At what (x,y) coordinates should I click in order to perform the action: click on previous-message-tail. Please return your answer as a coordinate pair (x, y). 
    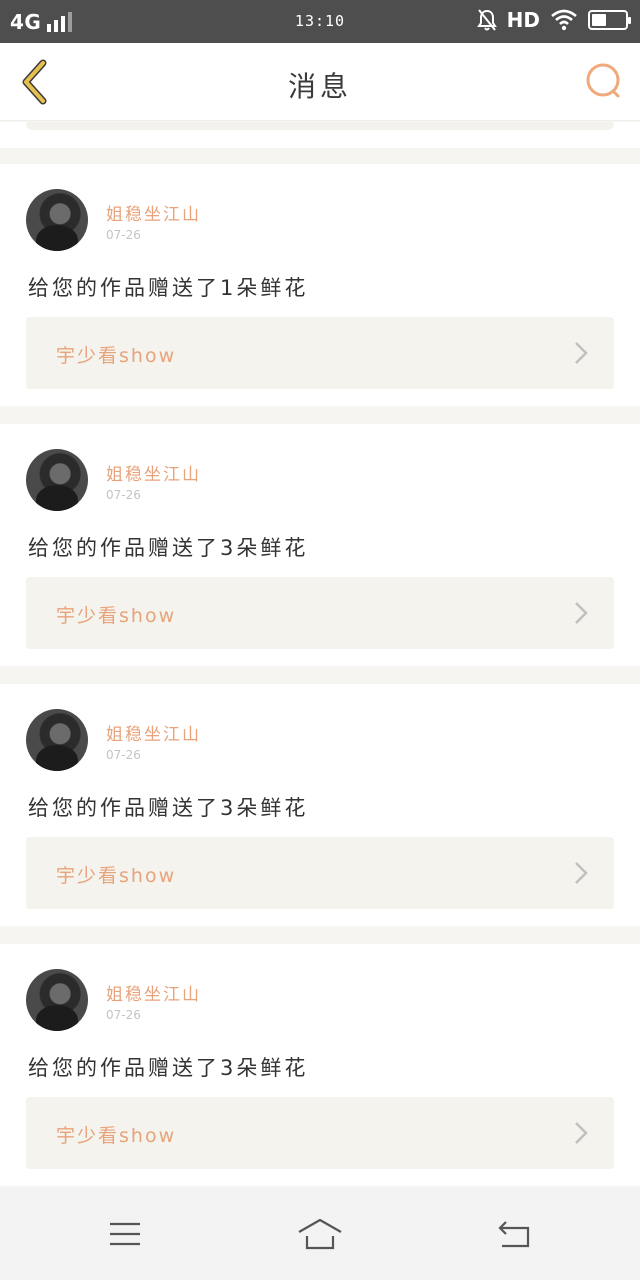
    Looking at the image, I should click on (320, 135).